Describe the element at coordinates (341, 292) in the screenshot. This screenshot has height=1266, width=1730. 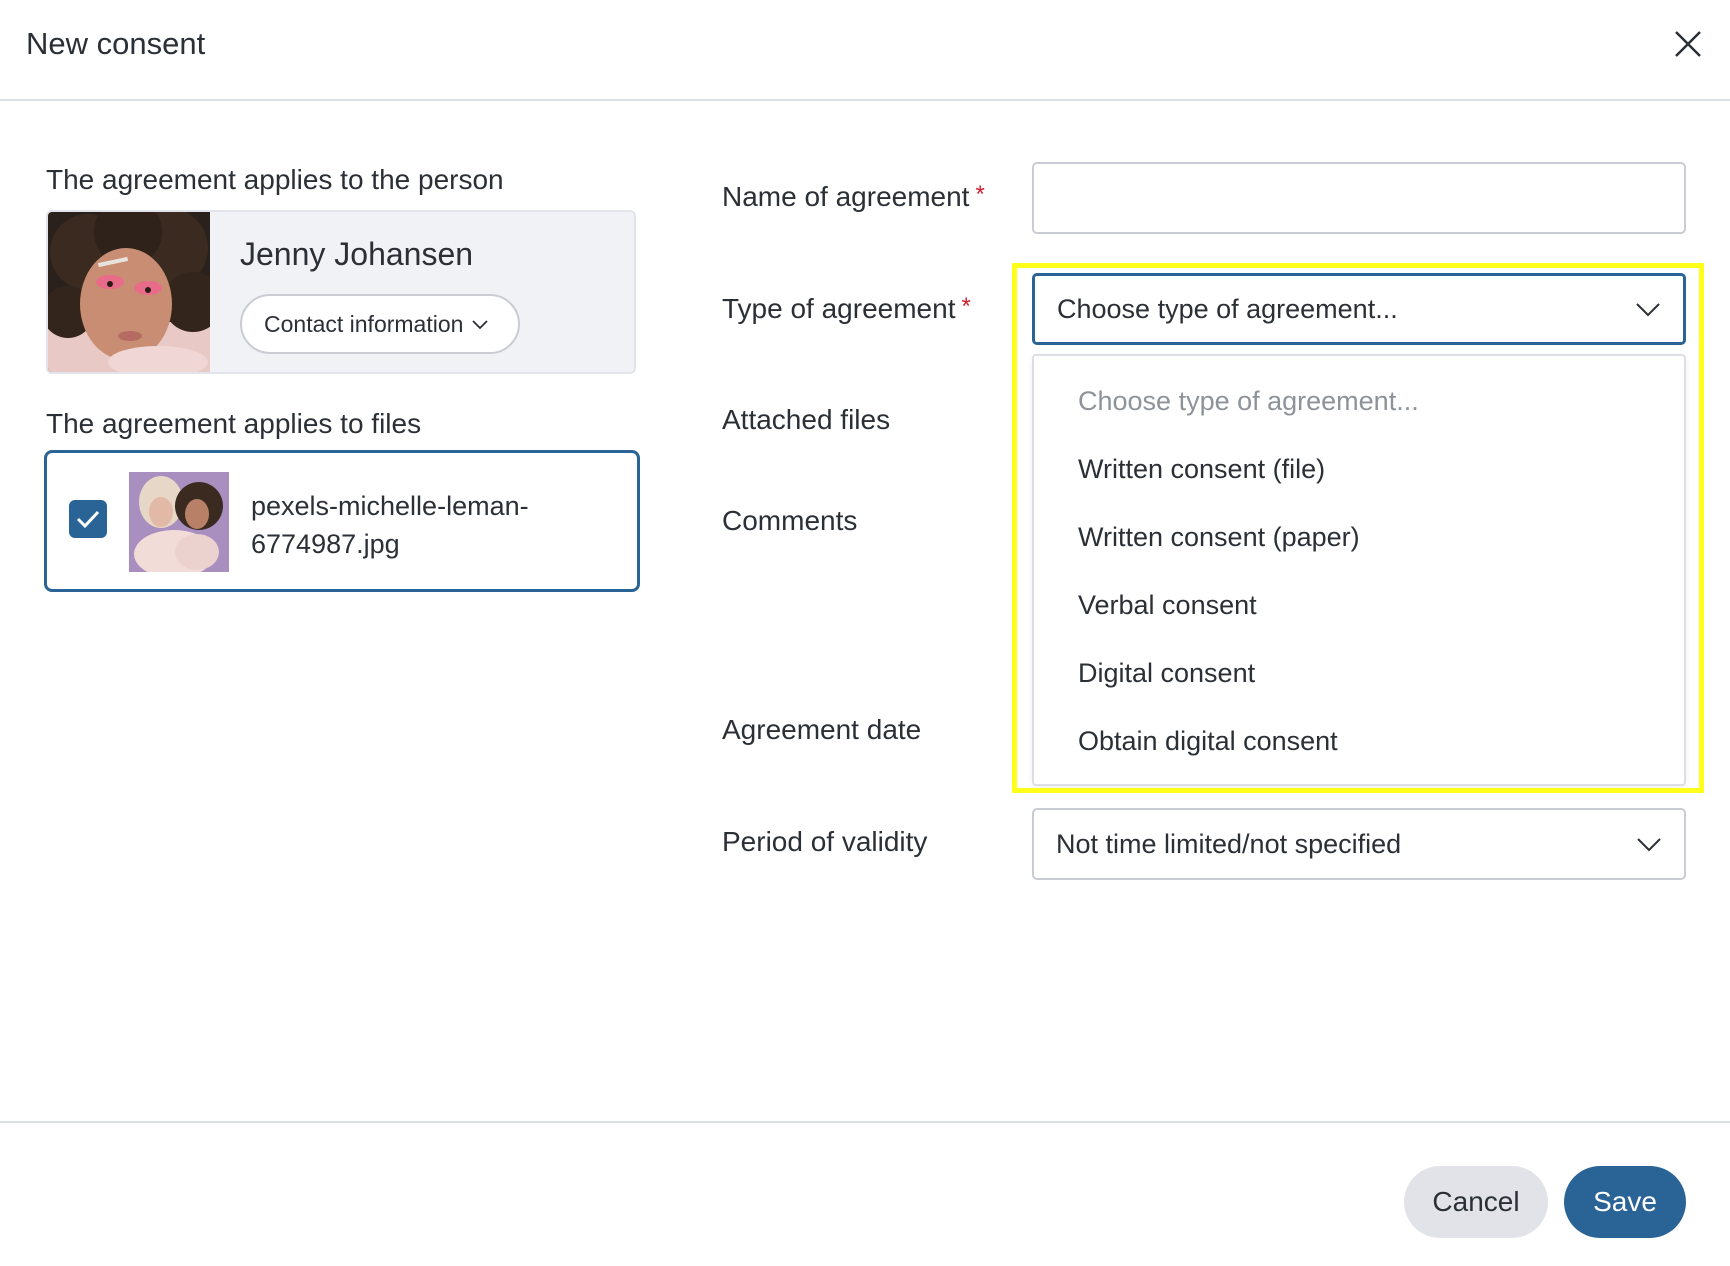
I see `person-card: Jenny Johansen Contact information` at that location.